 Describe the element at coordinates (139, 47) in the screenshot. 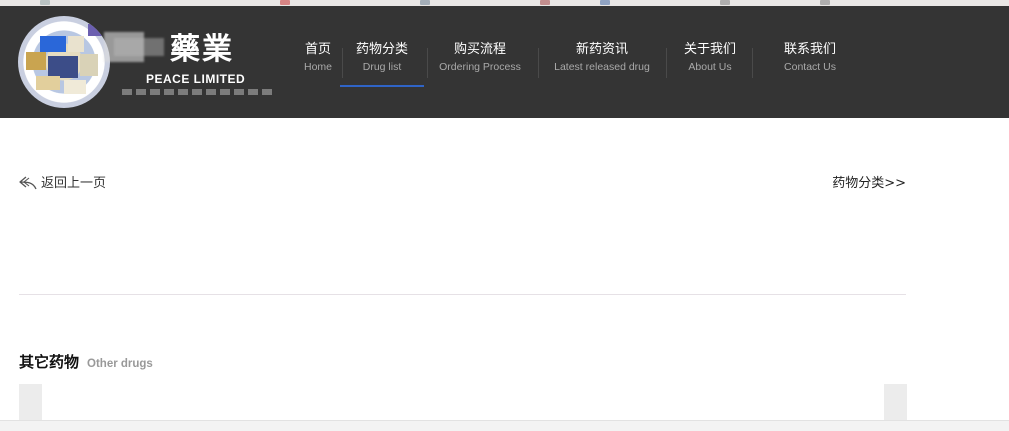

I see `blurred-logo-part` at that location.